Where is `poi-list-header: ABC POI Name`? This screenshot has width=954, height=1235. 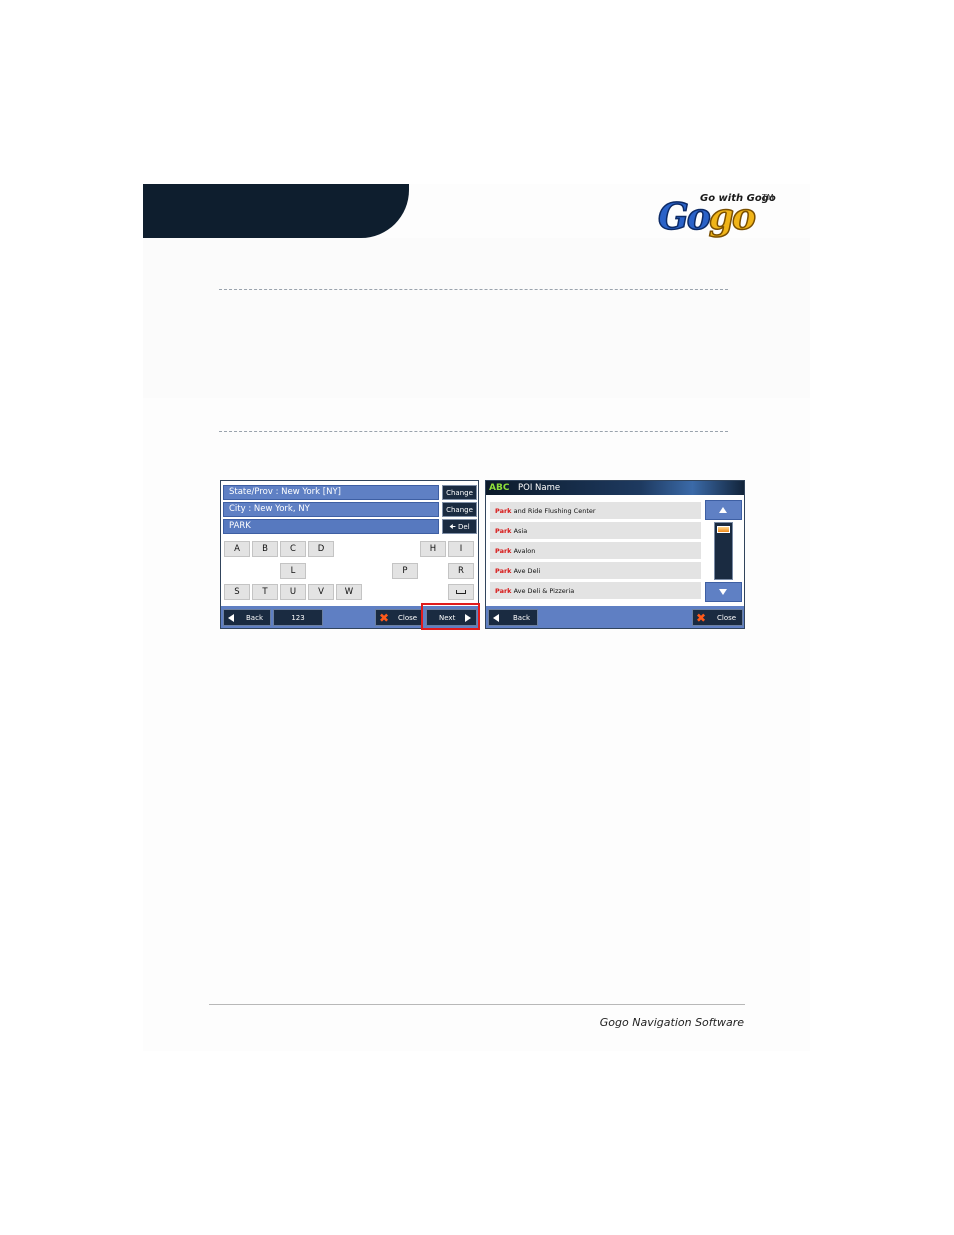
poi-list-header: ABC POI Name is located at coordinates (615, 488).